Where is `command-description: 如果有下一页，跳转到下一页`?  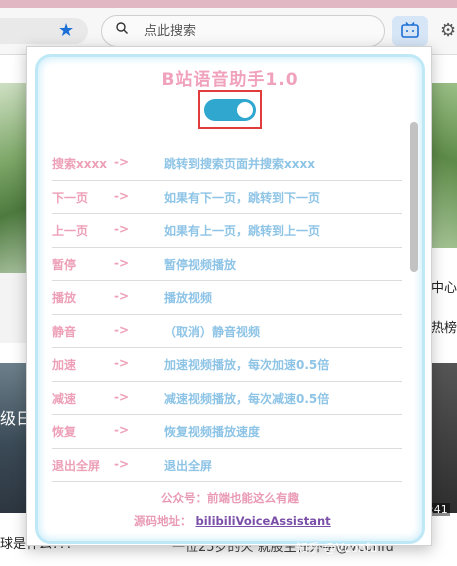
command-description: 如果有下一页，跳转到下一页 is located at coordinates (242, 197).